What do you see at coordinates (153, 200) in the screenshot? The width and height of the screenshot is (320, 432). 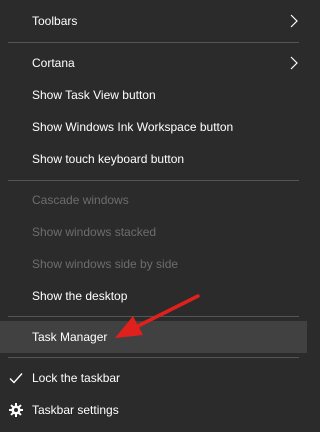 I see `menu-item-cascade-windows: Cascade windows` at bounding box center [153, 200].